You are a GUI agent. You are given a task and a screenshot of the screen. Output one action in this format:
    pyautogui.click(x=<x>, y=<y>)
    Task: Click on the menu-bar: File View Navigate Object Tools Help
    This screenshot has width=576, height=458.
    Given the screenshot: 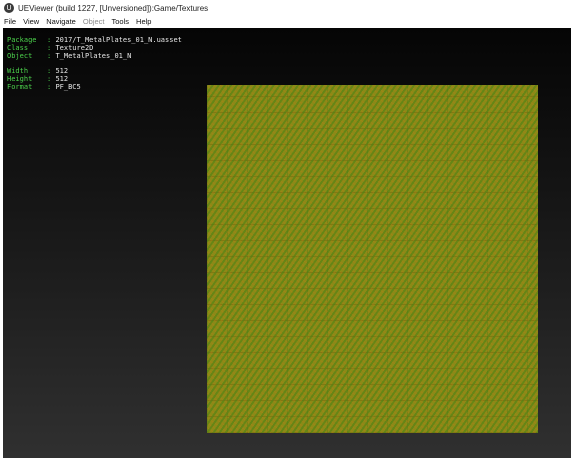 What is the action you would take?
    pyautogui.click(x=288, y=21)
    